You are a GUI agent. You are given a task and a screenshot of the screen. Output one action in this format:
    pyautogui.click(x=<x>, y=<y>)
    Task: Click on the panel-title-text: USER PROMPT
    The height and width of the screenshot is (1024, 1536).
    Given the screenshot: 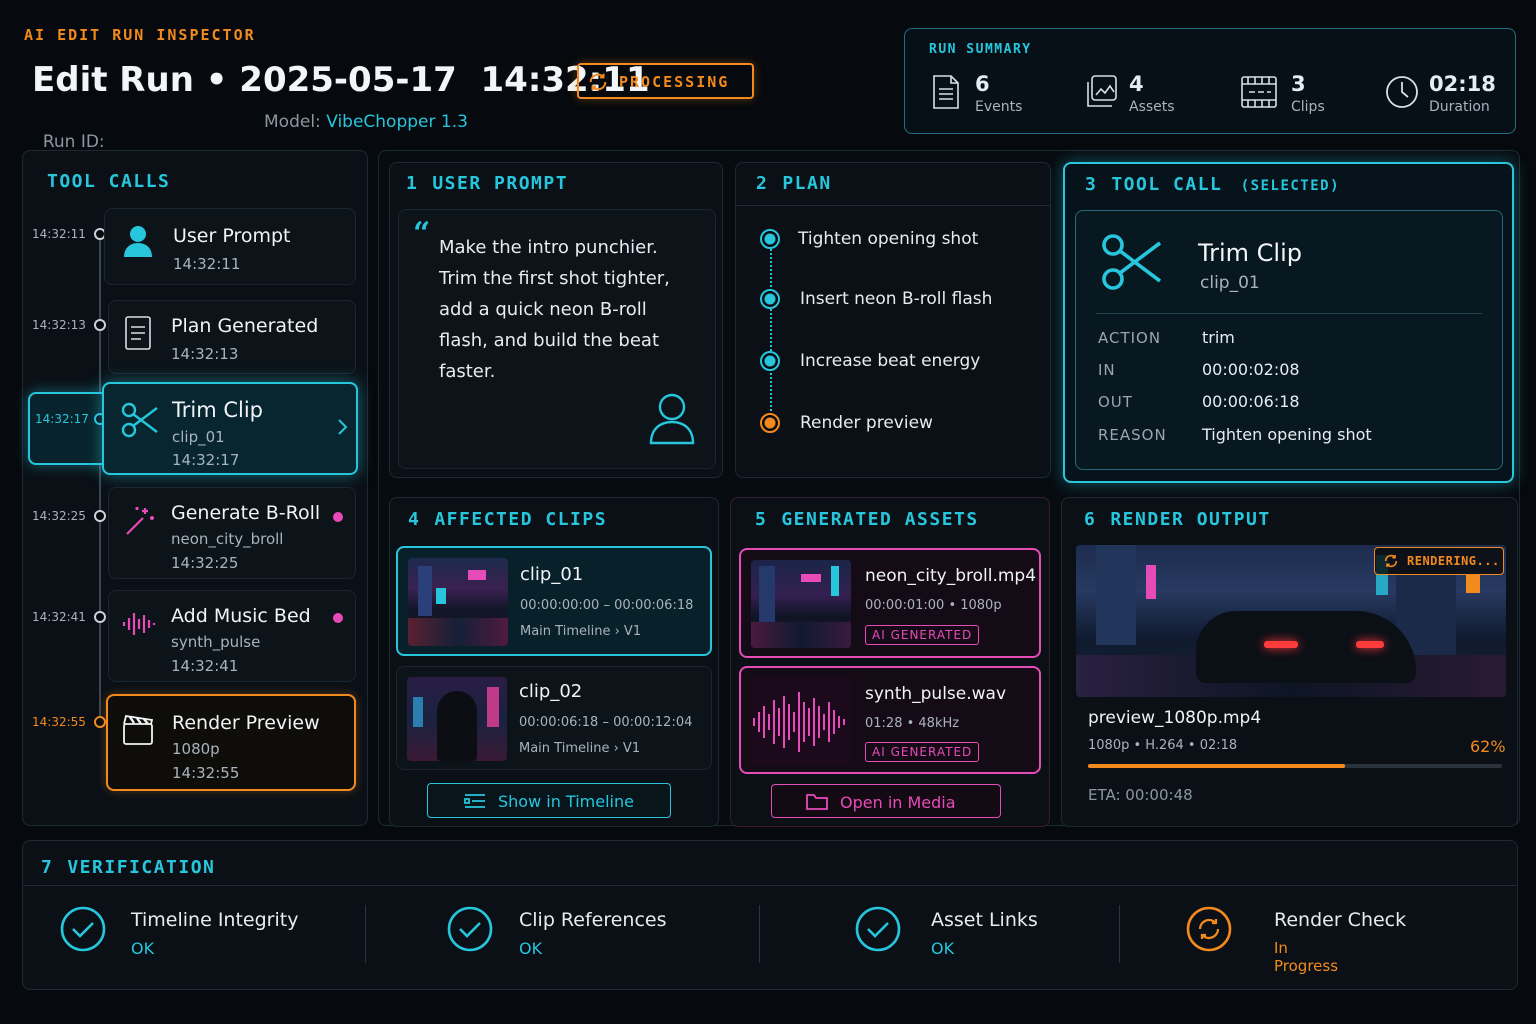 What is the action you would take?
    pyautogui.click(x=500, y=183)
    